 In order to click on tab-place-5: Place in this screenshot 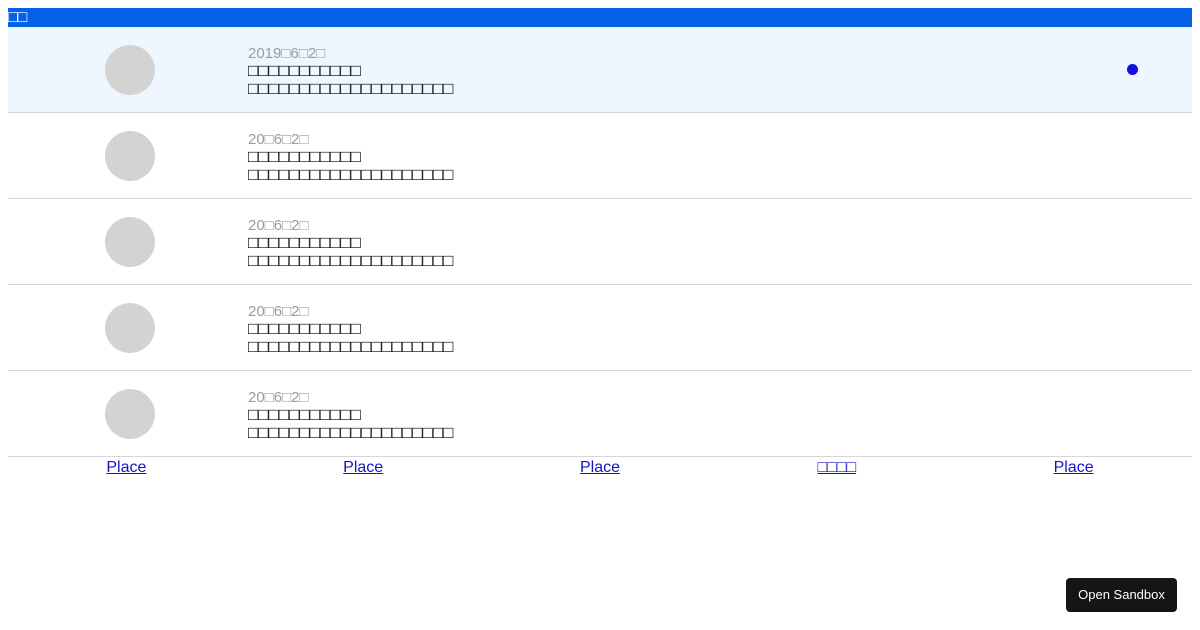, I will do `click(1074, 467)`.